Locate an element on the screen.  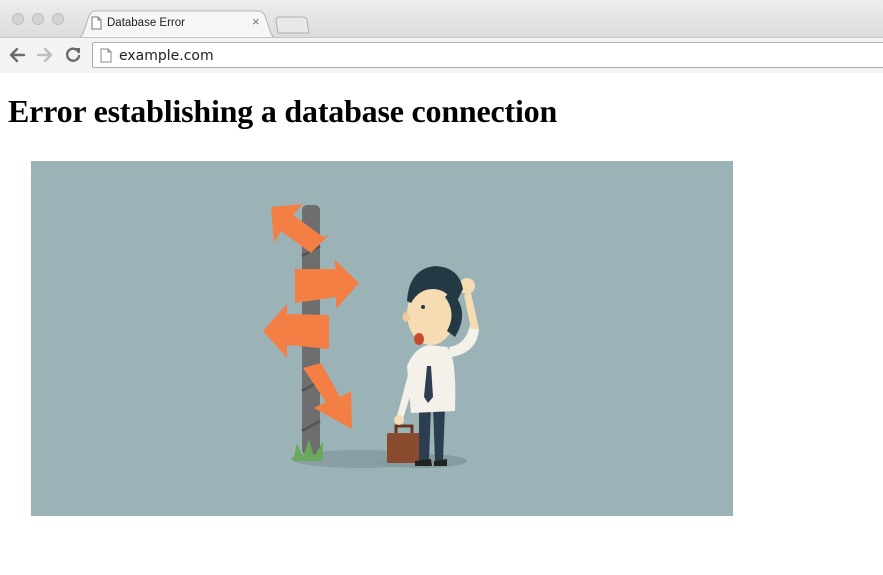
reload-icon is located at coordinates (73, 55).